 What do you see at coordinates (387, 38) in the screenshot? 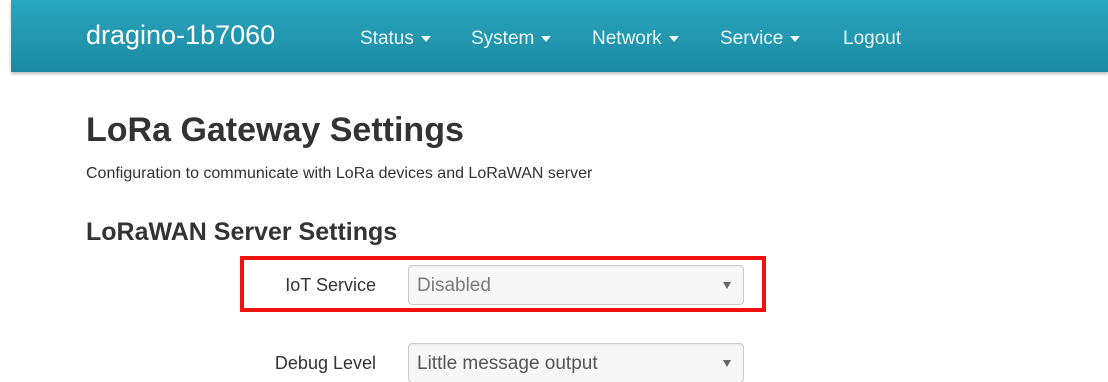
I see `nav-status-label: Status` at bounding box center [387, 38].